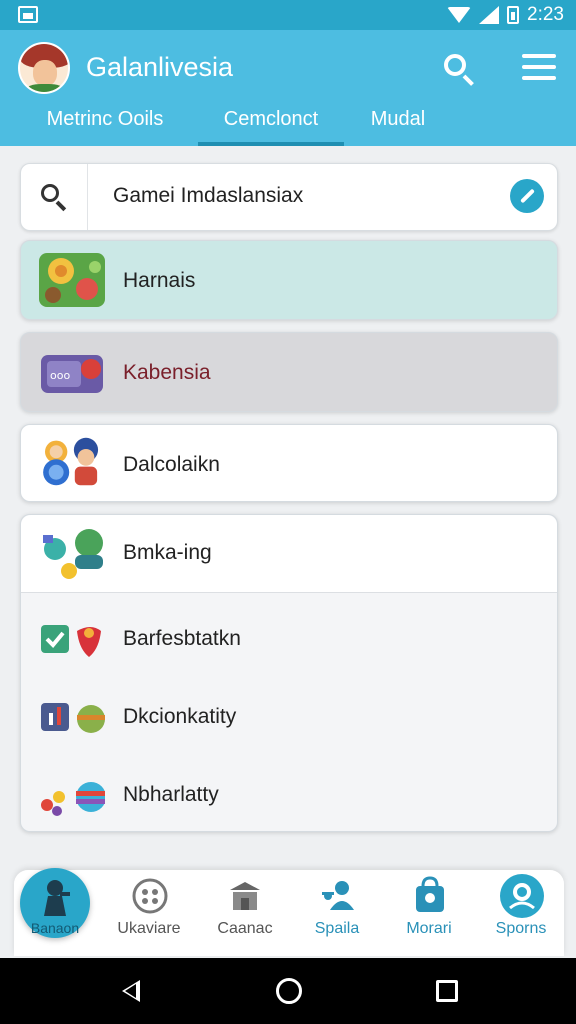 The image size is (576, 1024). Describe the element at coordinates (208, 196) in the screenshot. I see `search-input: Gamei Imdaslansiax` at that location.